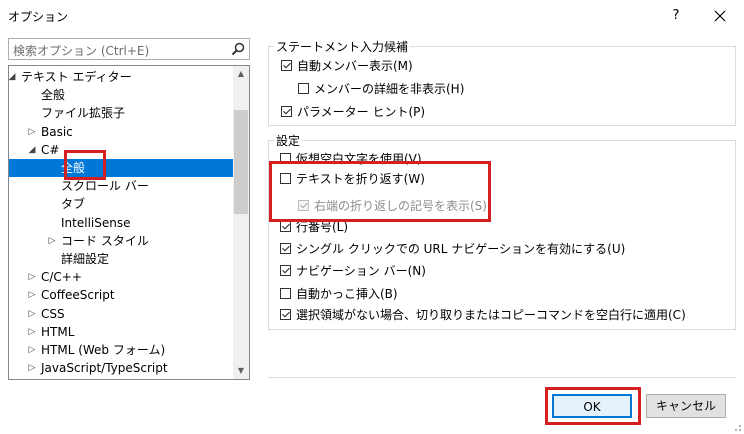 The width and height of the screenshot is (744, 434). I want to click on option-label: シングル クリックでの URL ナビゲーションを有効にする(U), so click(461, 249).